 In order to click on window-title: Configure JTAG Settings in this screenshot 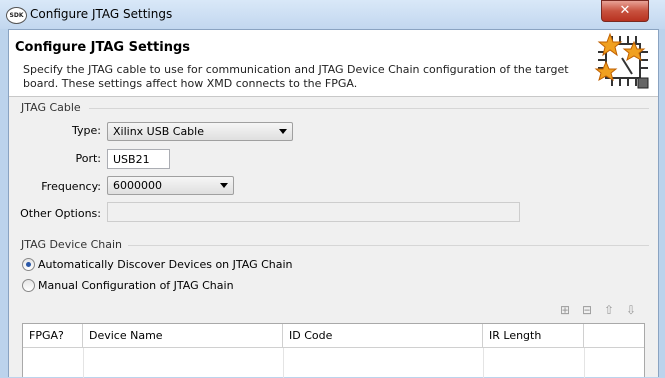, I will do `click(101, 14)`.